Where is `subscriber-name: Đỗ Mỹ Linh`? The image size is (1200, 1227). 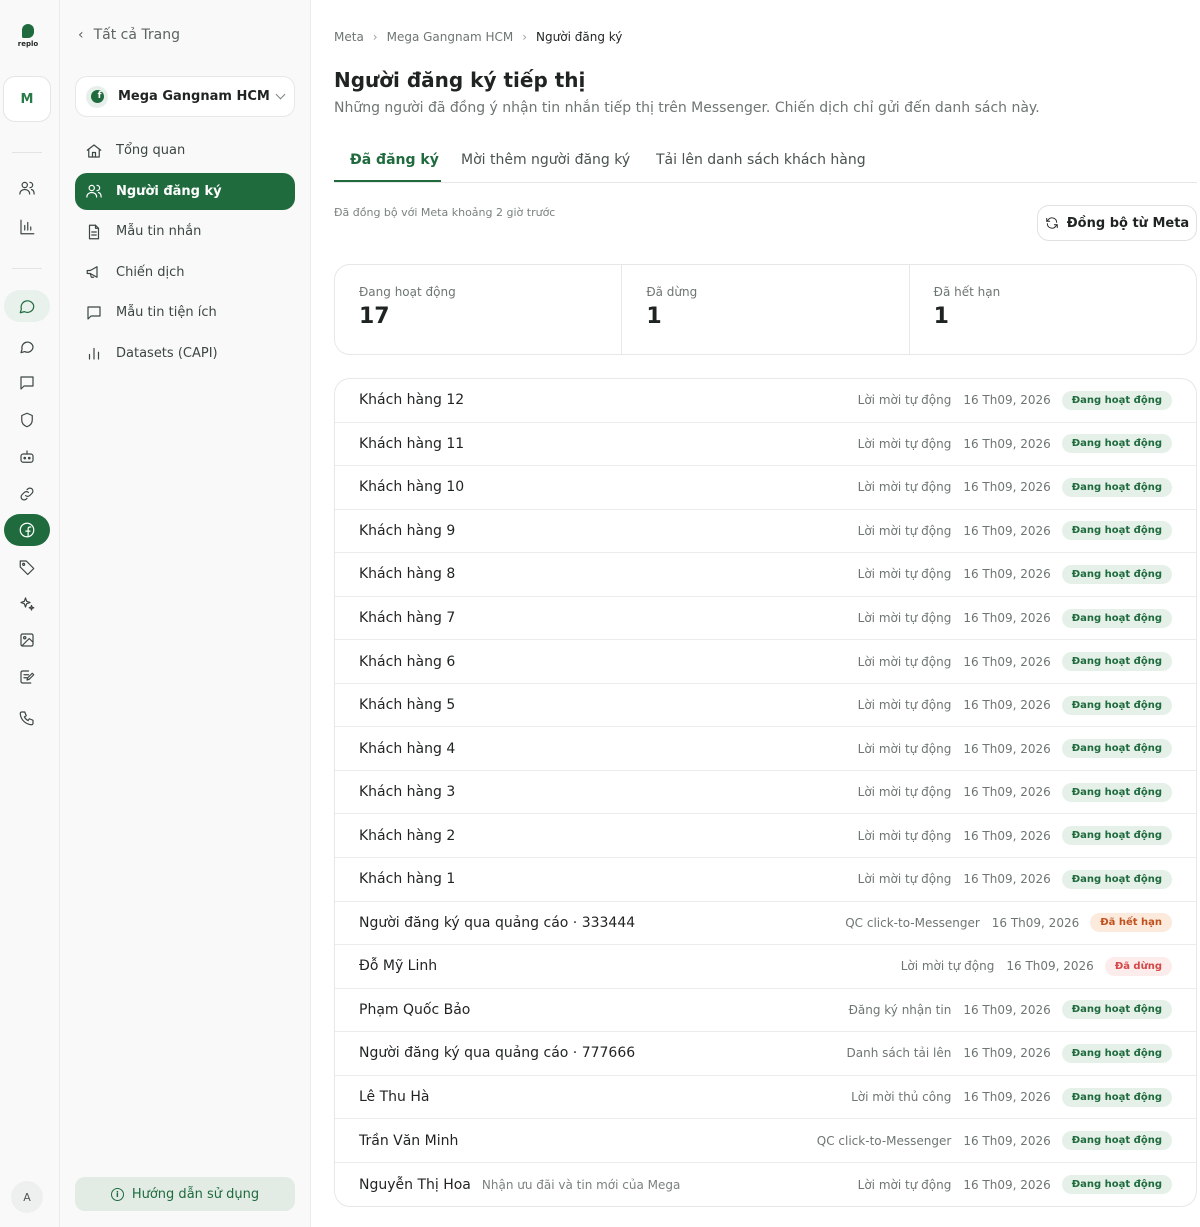
subscriber-name: Đỗ Mỹ Linh is located at coordinates (398, 966).